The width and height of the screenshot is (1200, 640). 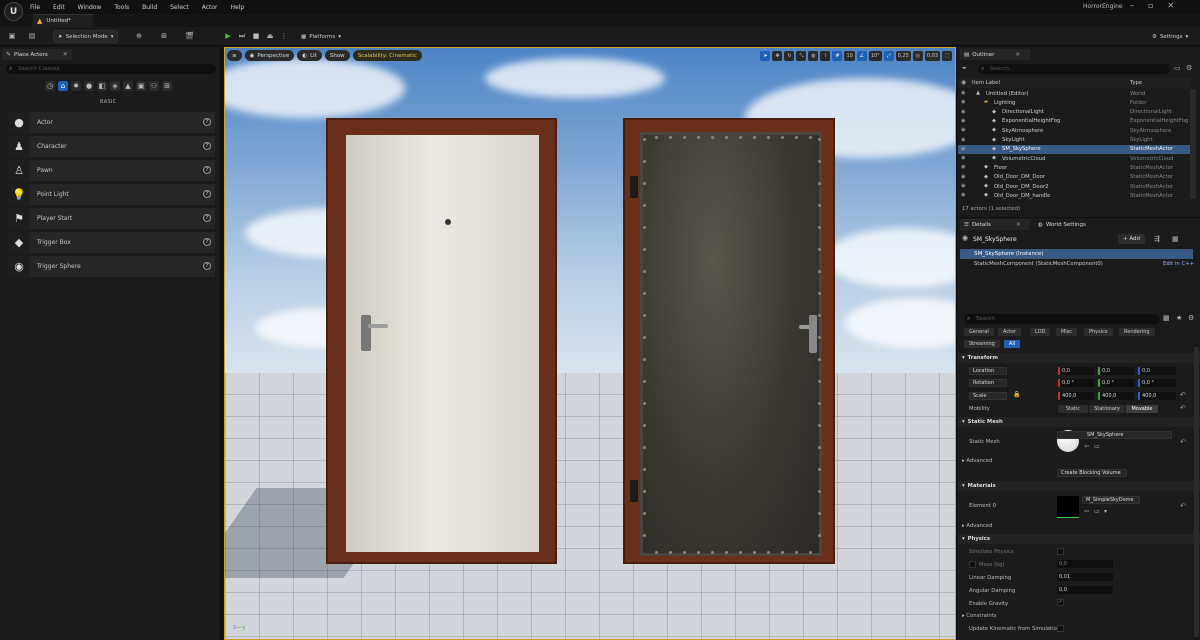 What do you see at coordinates (1175, 239) in the screenshot?
I see `panel-layout-icon: ▦` at bounding box center [1175, 239].